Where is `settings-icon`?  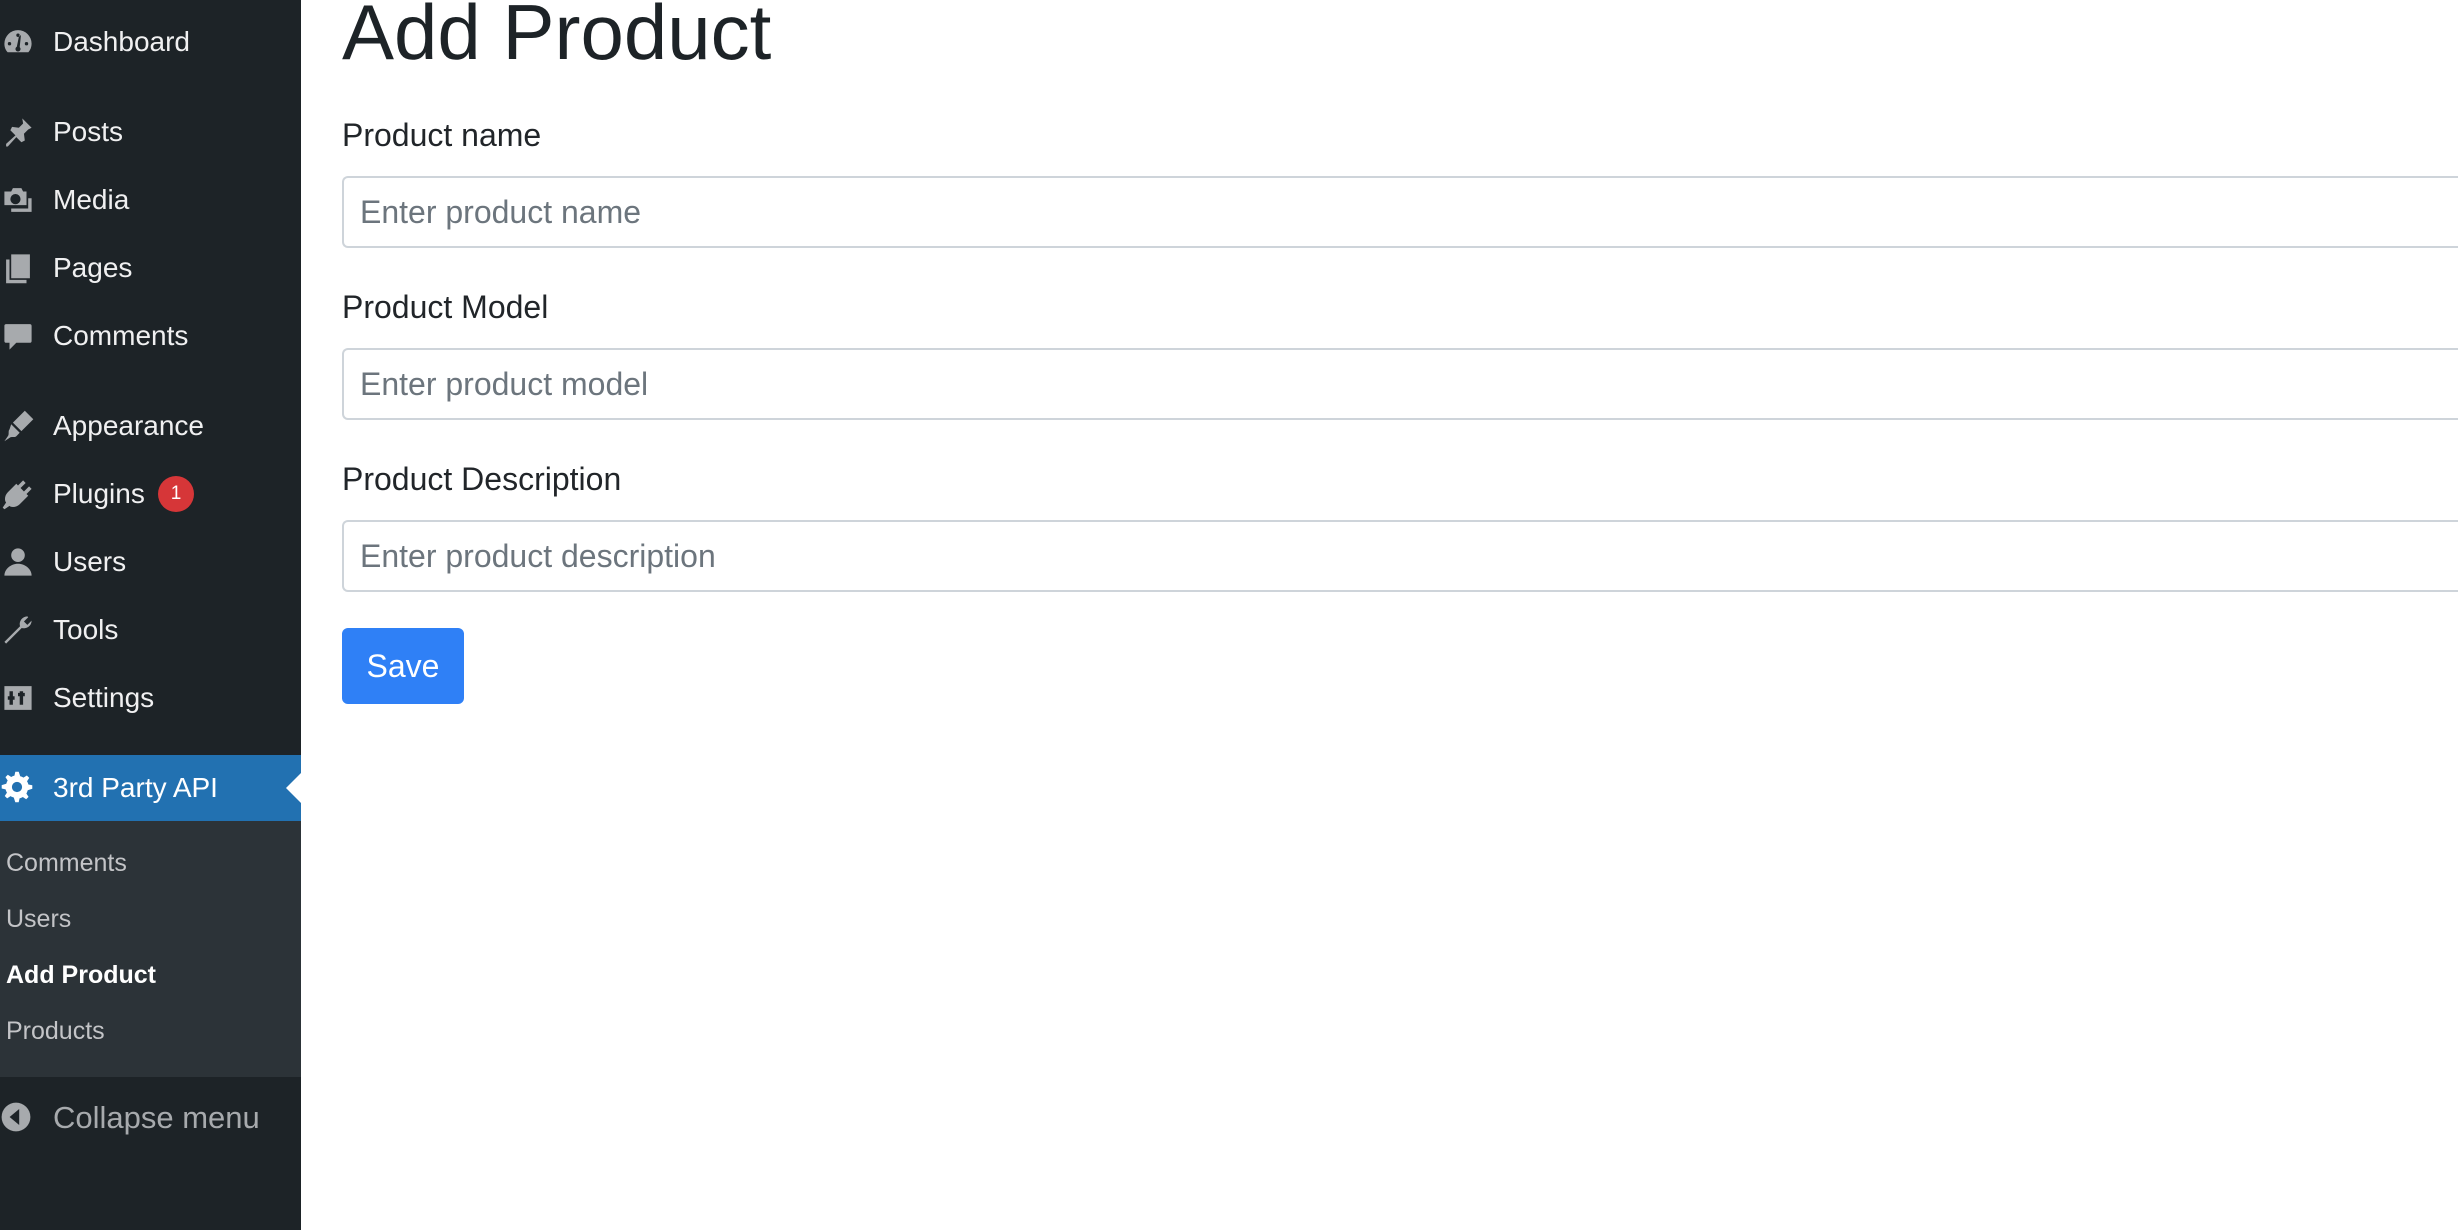 settings-icon is located at coordinates (18, 698).